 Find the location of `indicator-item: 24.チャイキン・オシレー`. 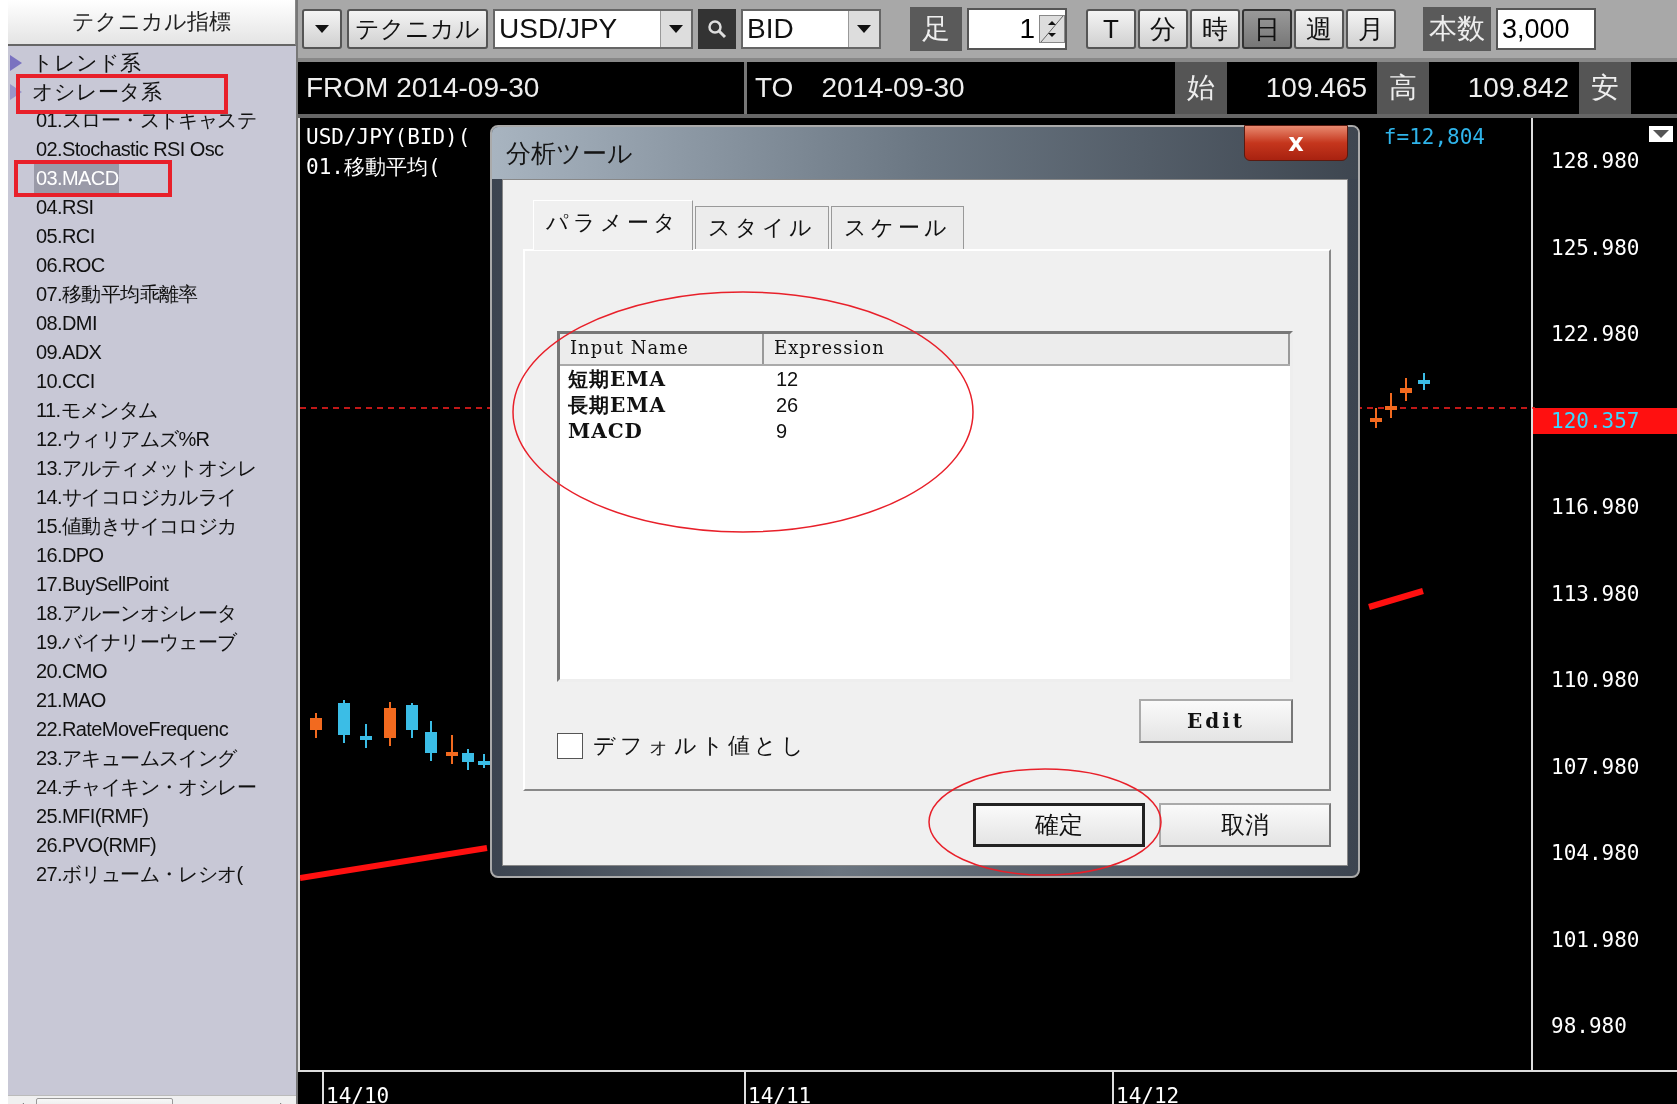

indicator-item: 24.チャイキン・オシレー is located at coordinates (132, 787).